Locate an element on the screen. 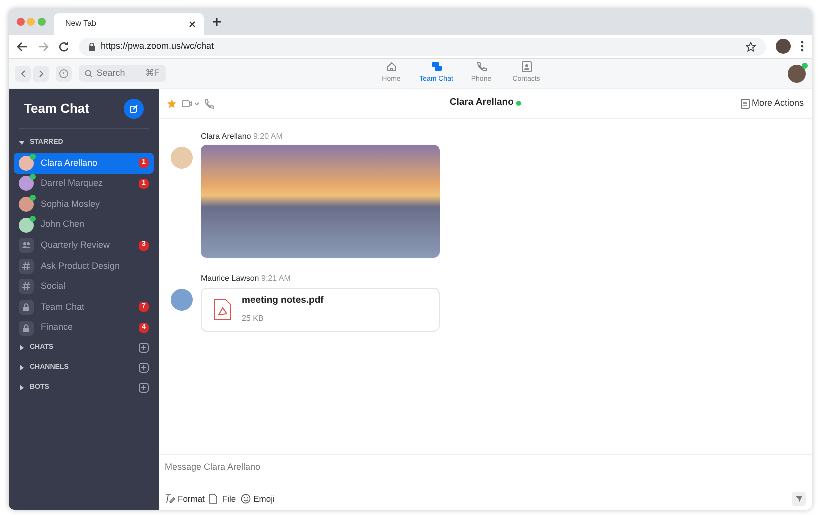 This screenshot has height=515, width=820. send-icon is located at coordinates (799, 499).